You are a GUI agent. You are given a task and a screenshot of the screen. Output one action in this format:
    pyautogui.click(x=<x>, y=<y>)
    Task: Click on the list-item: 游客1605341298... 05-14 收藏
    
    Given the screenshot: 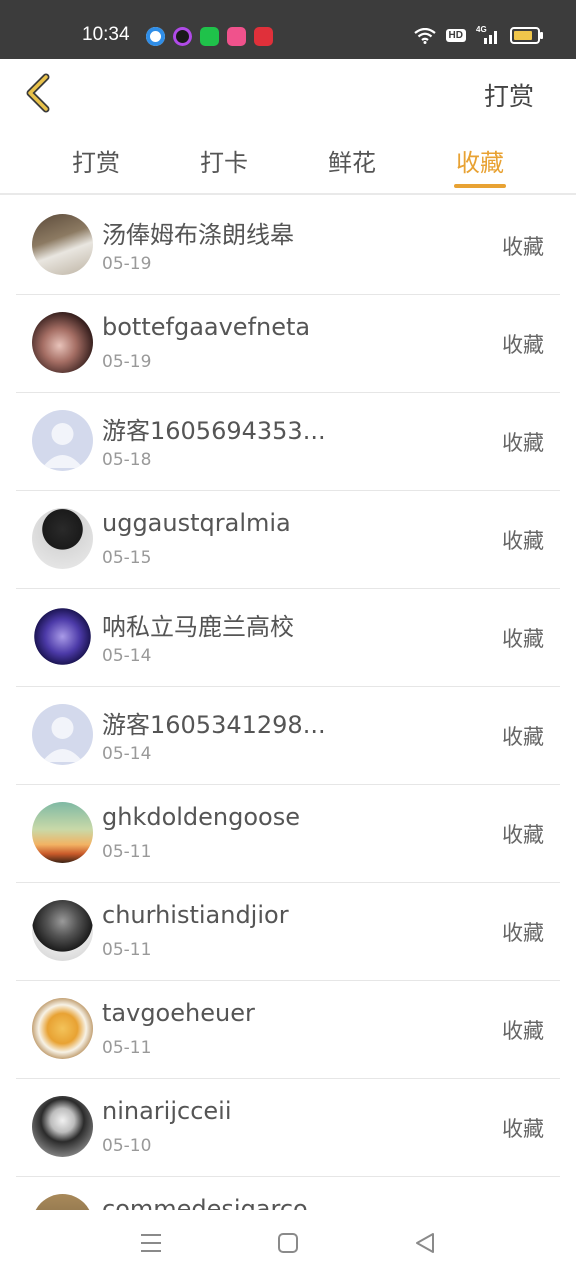 What is the action you would take?
    pyautogui.click(x=288, y=736)
    